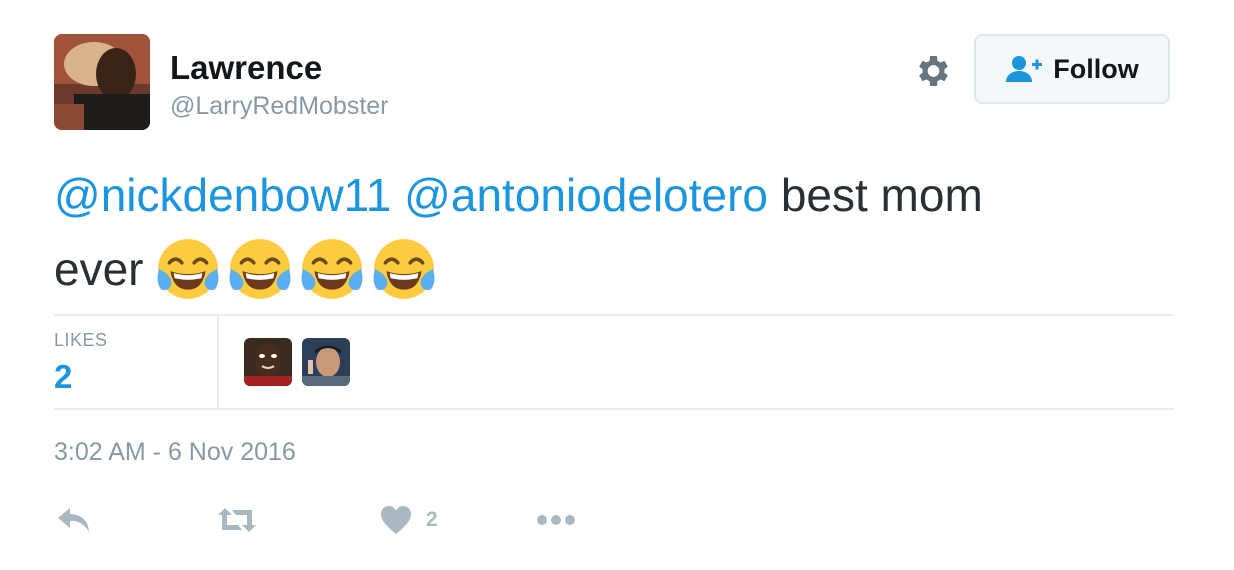 This screenshot has width=1234, height=570. I want to click on tweet-text-part: best mom, so click(881, 195).